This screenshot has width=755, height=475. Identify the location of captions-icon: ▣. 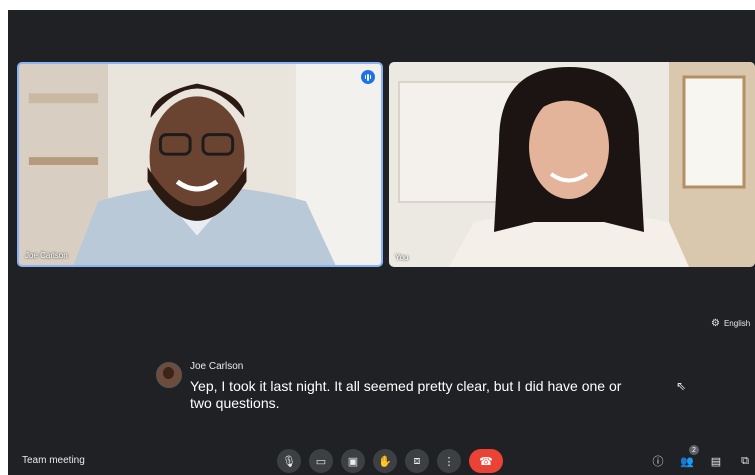
(353, 461).